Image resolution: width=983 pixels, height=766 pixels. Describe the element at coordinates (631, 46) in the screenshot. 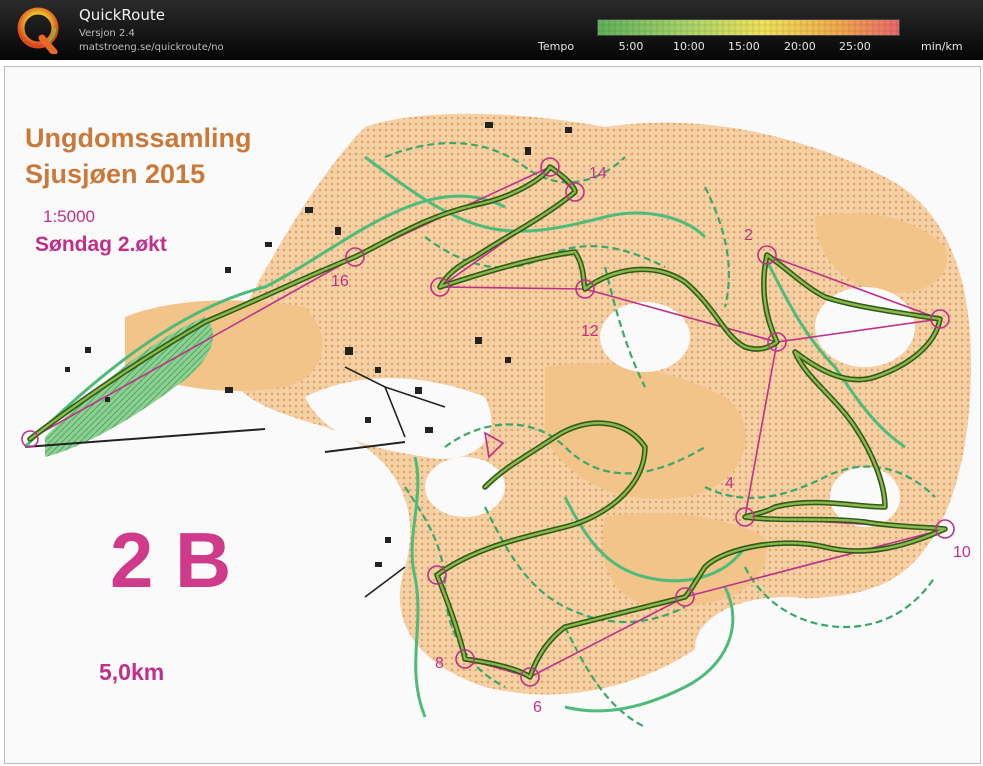

I see `tempo-tick-5: 5:00` at that location.